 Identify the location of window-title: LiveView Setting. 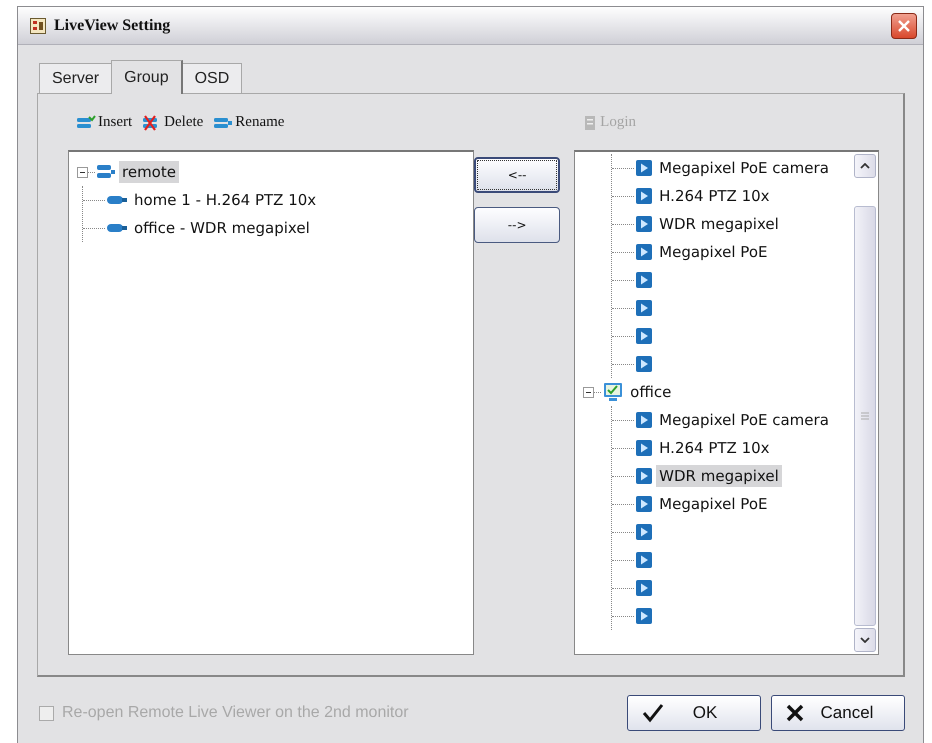
(113, 25).